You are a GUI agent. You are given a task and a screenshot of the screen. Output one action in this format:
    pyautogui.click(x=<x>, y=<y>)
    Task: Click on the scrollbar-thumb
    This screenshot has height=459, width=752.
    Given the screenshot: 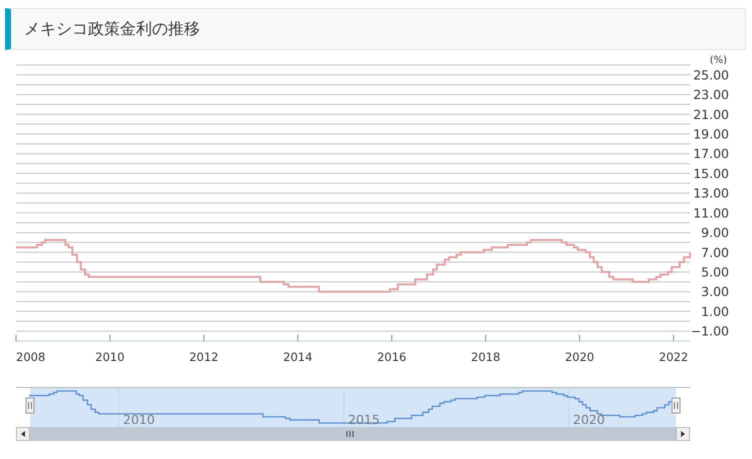 What is the action you would take?
    pyautogui.click(x=353, y=434)
    